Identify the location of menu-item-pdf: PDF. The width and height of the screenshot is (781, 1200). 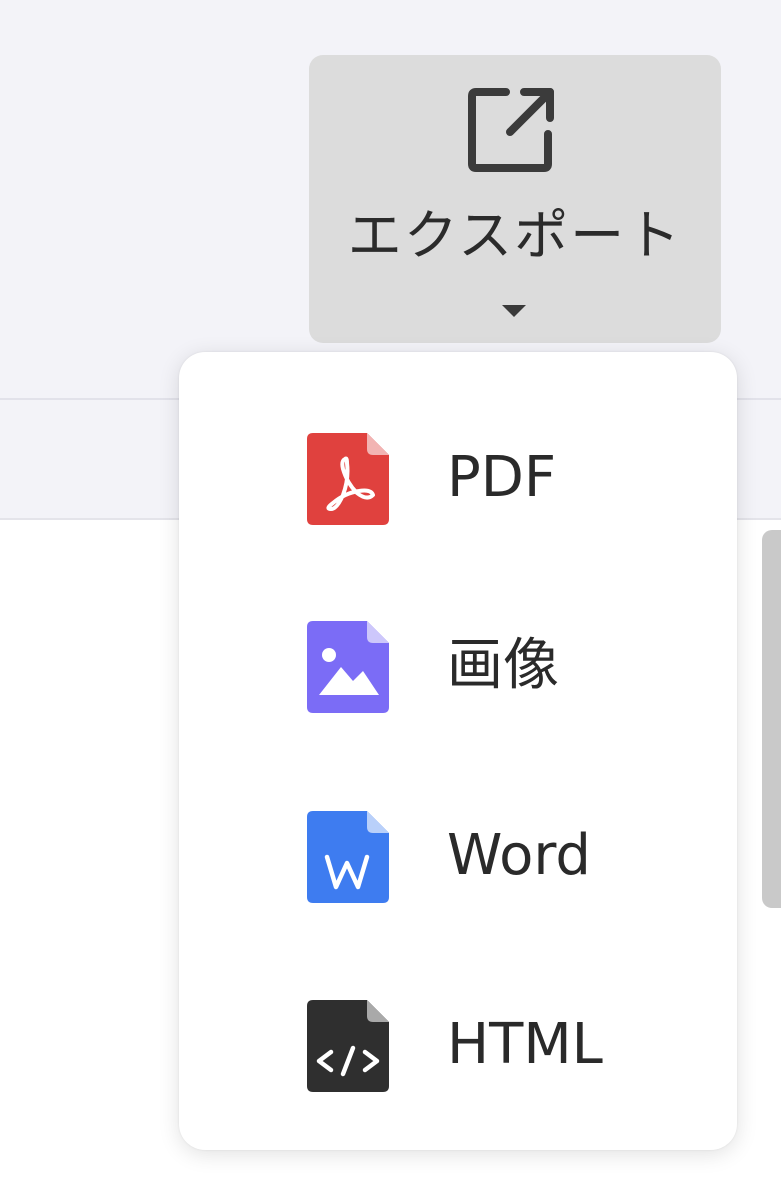
(458, 482).